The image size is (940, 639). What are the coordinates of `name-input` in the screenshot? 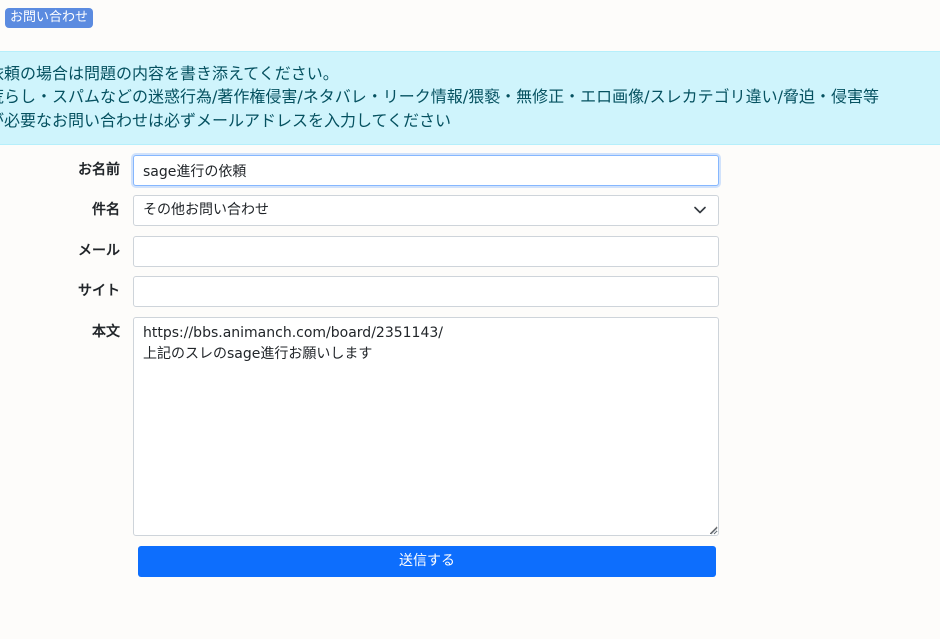 It's located at (426, 170).